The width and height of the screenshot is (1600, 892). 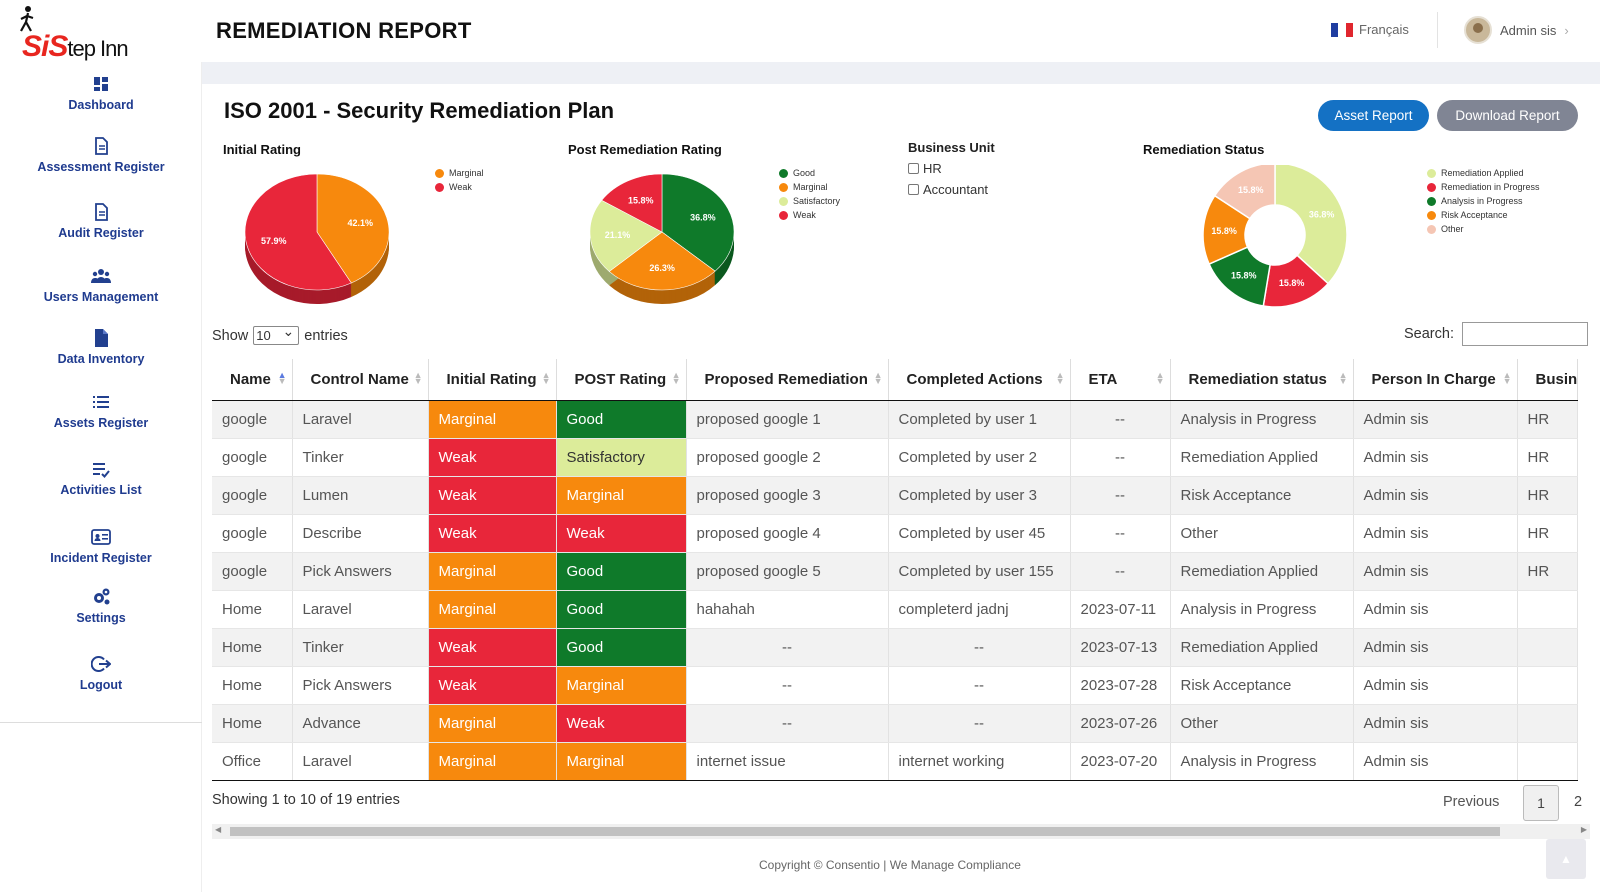 I want to click on search-input, so click(x=1524, y=334).